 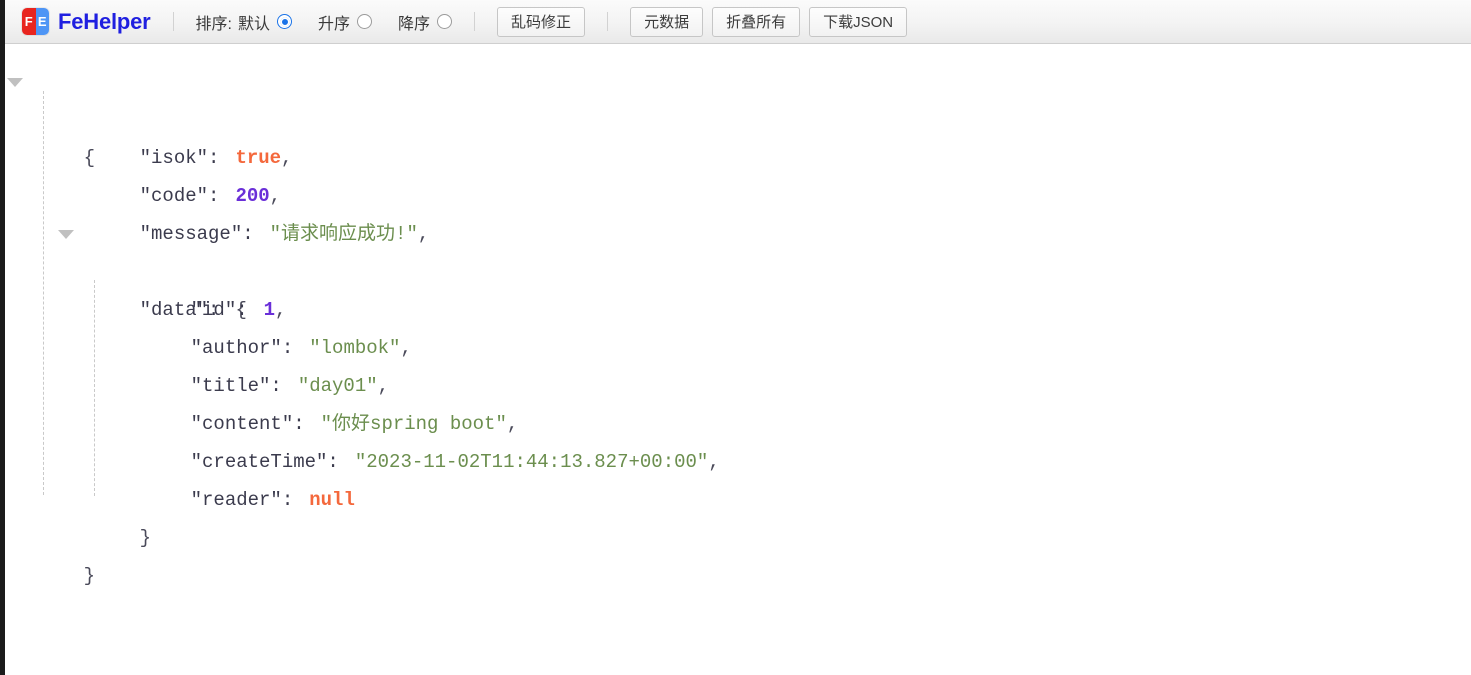 I want to click on fix-encoding-button: 乱码修正, so click(x=541, y=21).